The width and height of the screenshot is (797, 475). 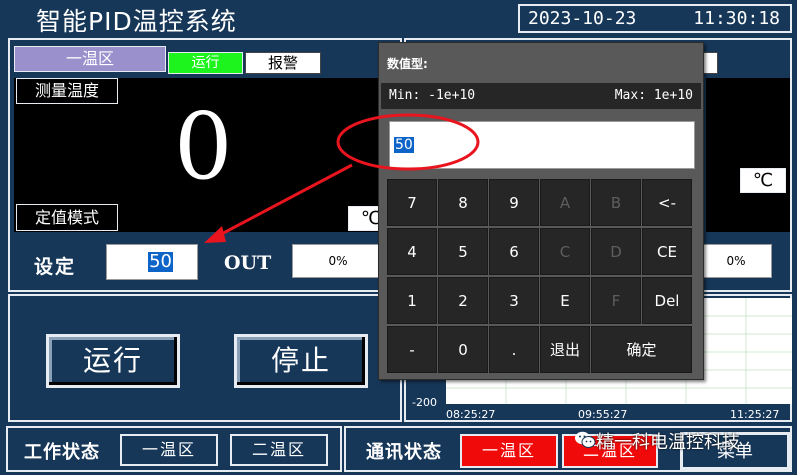 What do you see at coordinates (736, 18) in the screenshot?
I see `time-text: 11:30:18` at bounding box center [736, 18].